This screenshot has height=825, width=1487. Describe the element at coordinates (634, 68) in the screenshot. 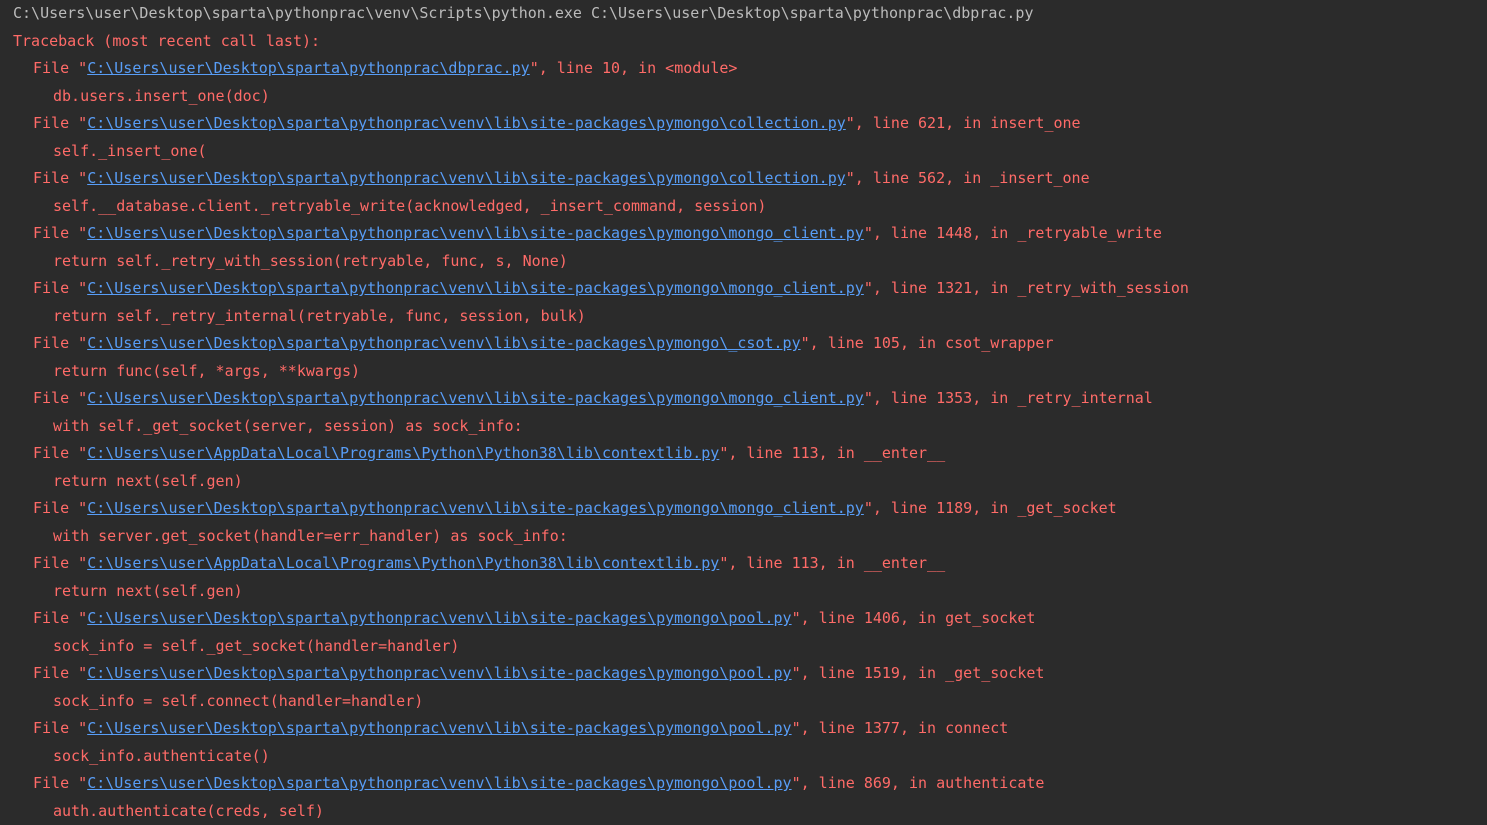

I see `file-line-info: ", line 10, in <module>` at that location.